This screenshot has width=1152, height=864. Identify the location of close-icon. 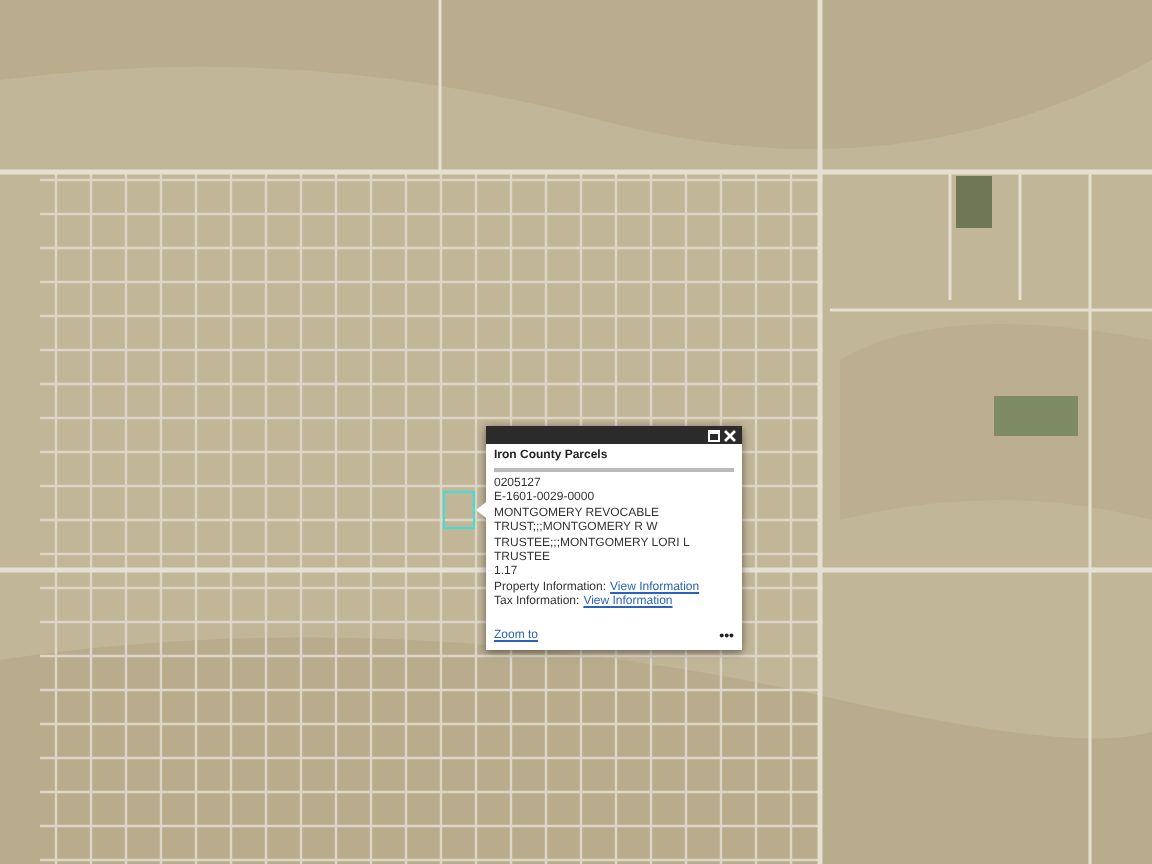
(730, 435).